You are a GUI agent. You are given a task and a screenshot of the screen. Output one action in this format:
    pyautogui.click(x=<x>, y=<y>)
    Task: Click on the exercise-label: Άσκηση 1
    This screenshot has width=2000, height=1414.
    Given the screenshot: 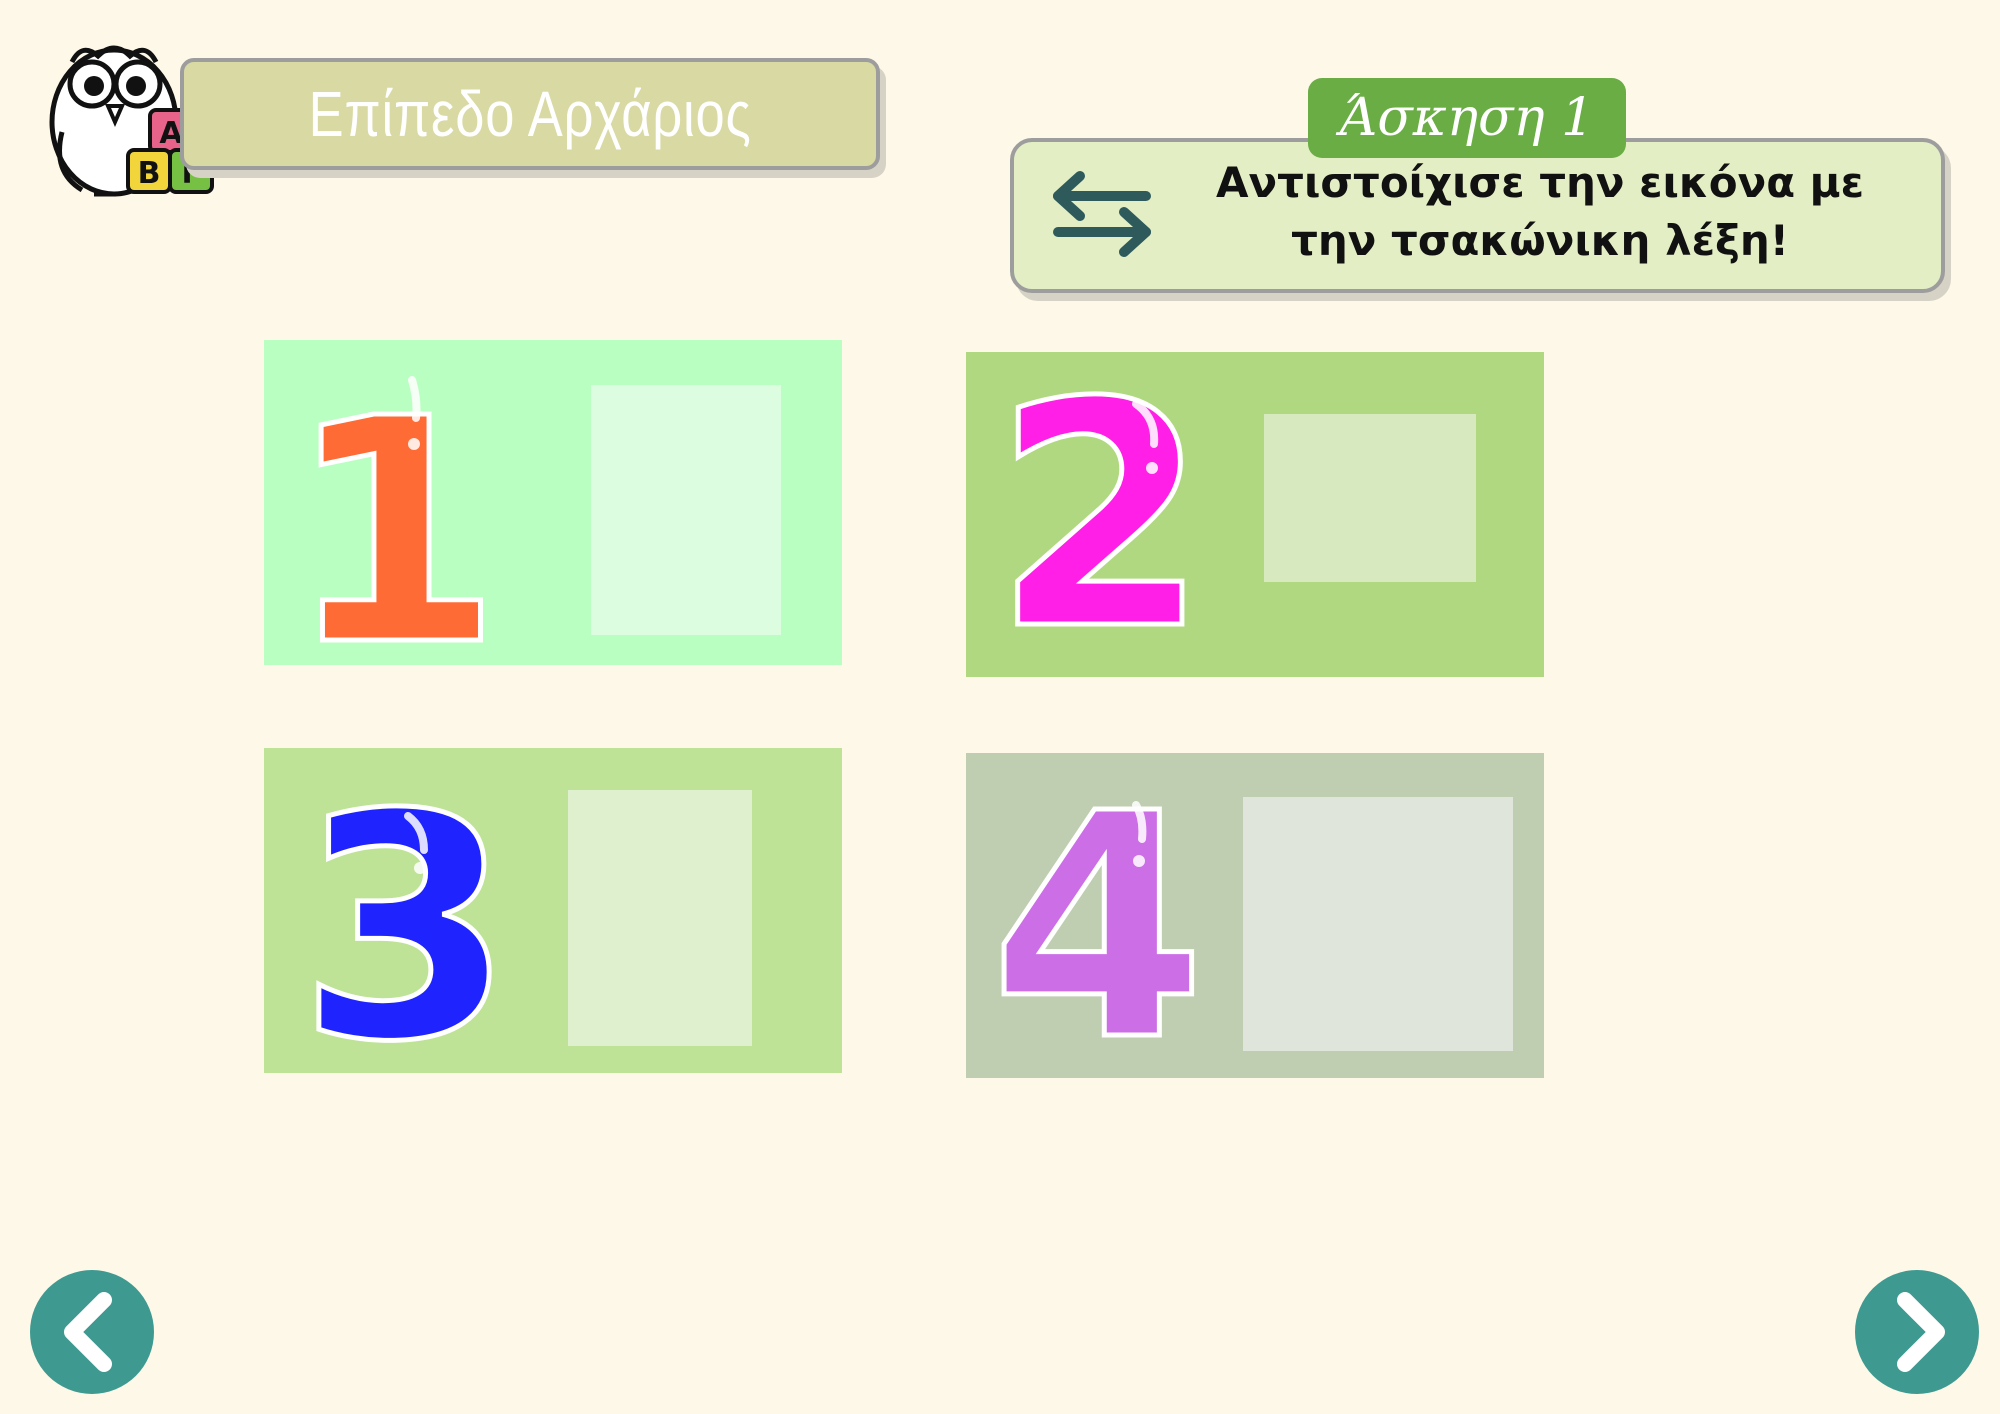 What is the action you would take?
    pyautogui.click(x=1467, y=118)
    